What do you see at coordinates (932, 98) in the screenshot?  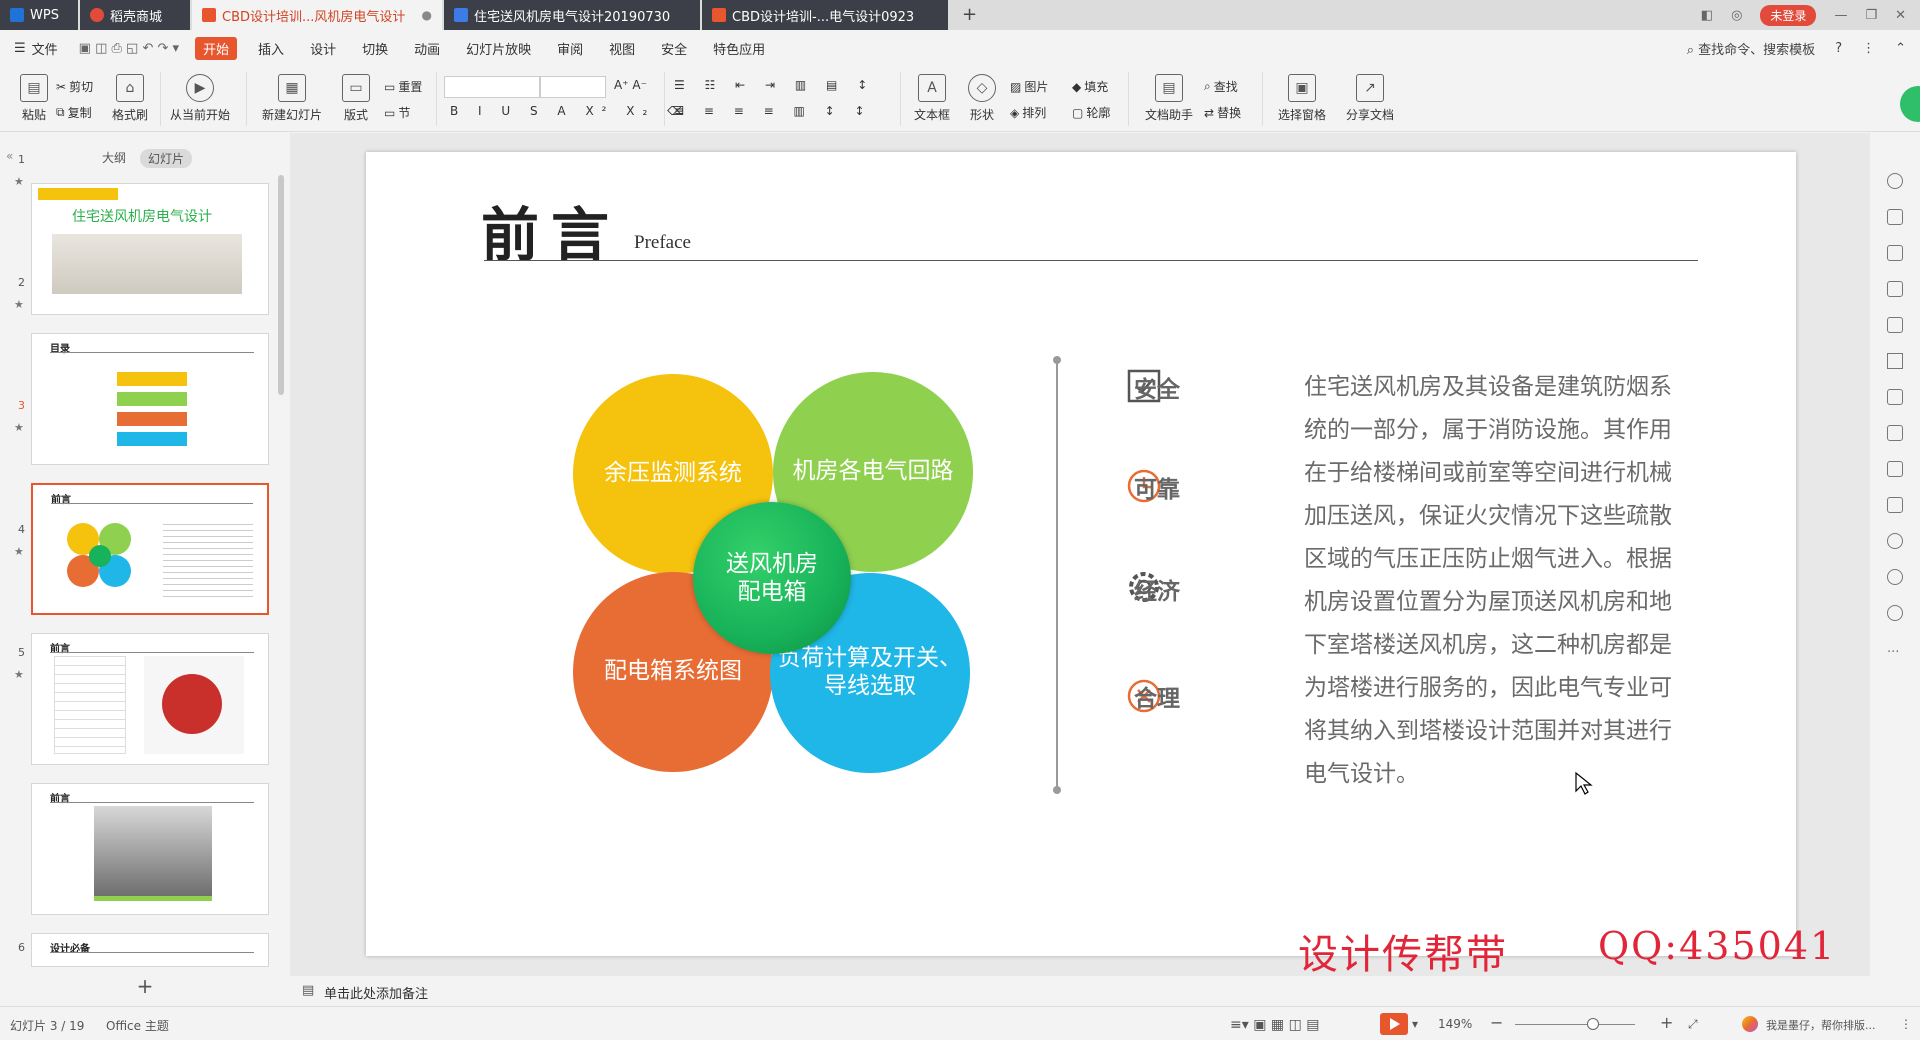 I see `textbox-button: A 文本框` at bounding box center [932, 98].